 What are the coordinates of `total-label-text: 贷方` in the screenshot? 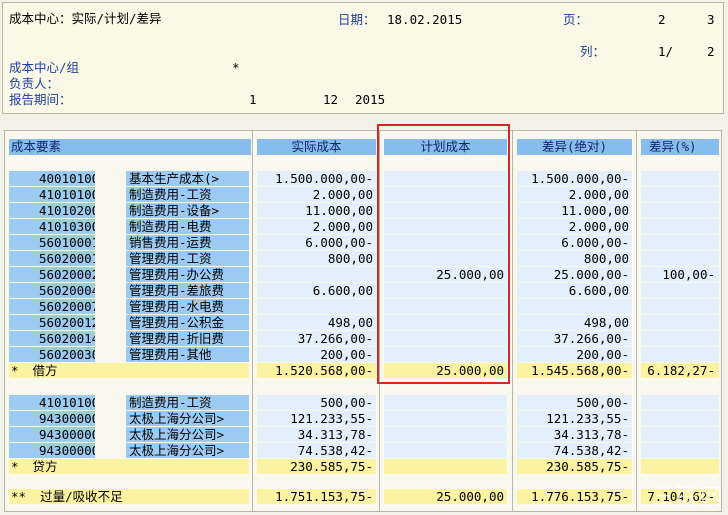 It's located at (45, 466).